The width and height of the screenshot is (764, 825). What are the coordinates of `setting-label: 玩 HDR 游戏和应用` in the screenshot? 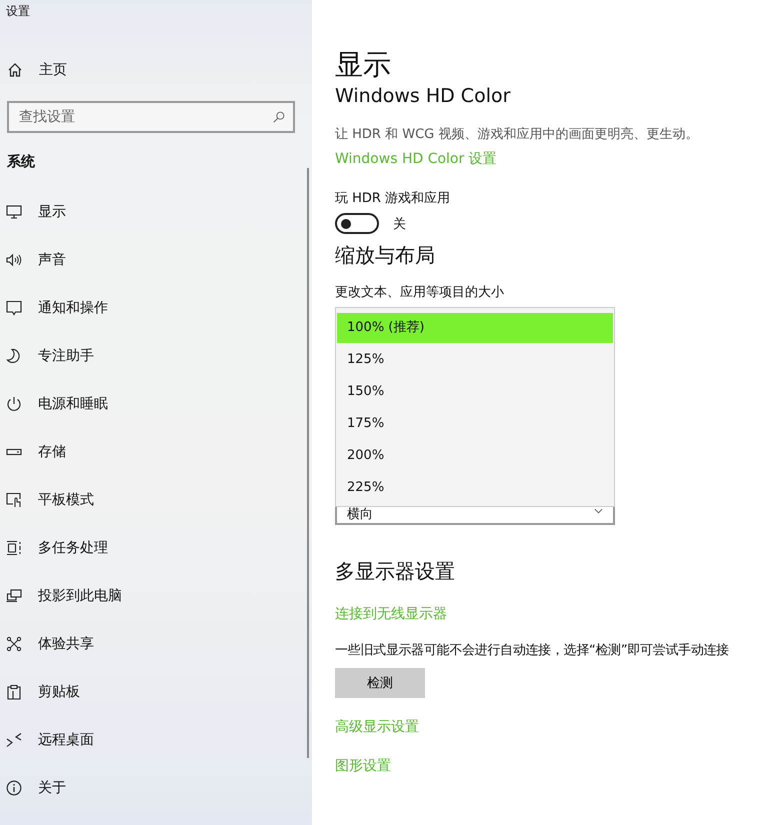 It's located at (392, 199).